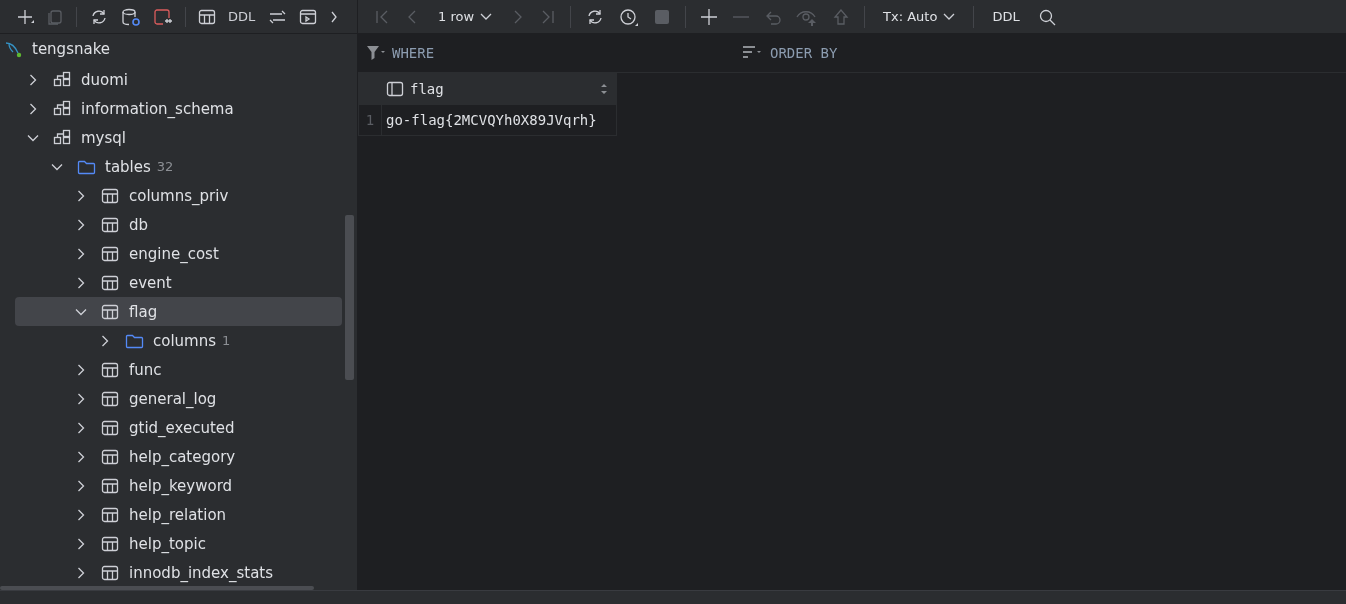 The image size is (1346, 604). What do you see at coordinates (709, 16) in the screenshot?
I see `add-row-icon` at bounding box center [709, 16].